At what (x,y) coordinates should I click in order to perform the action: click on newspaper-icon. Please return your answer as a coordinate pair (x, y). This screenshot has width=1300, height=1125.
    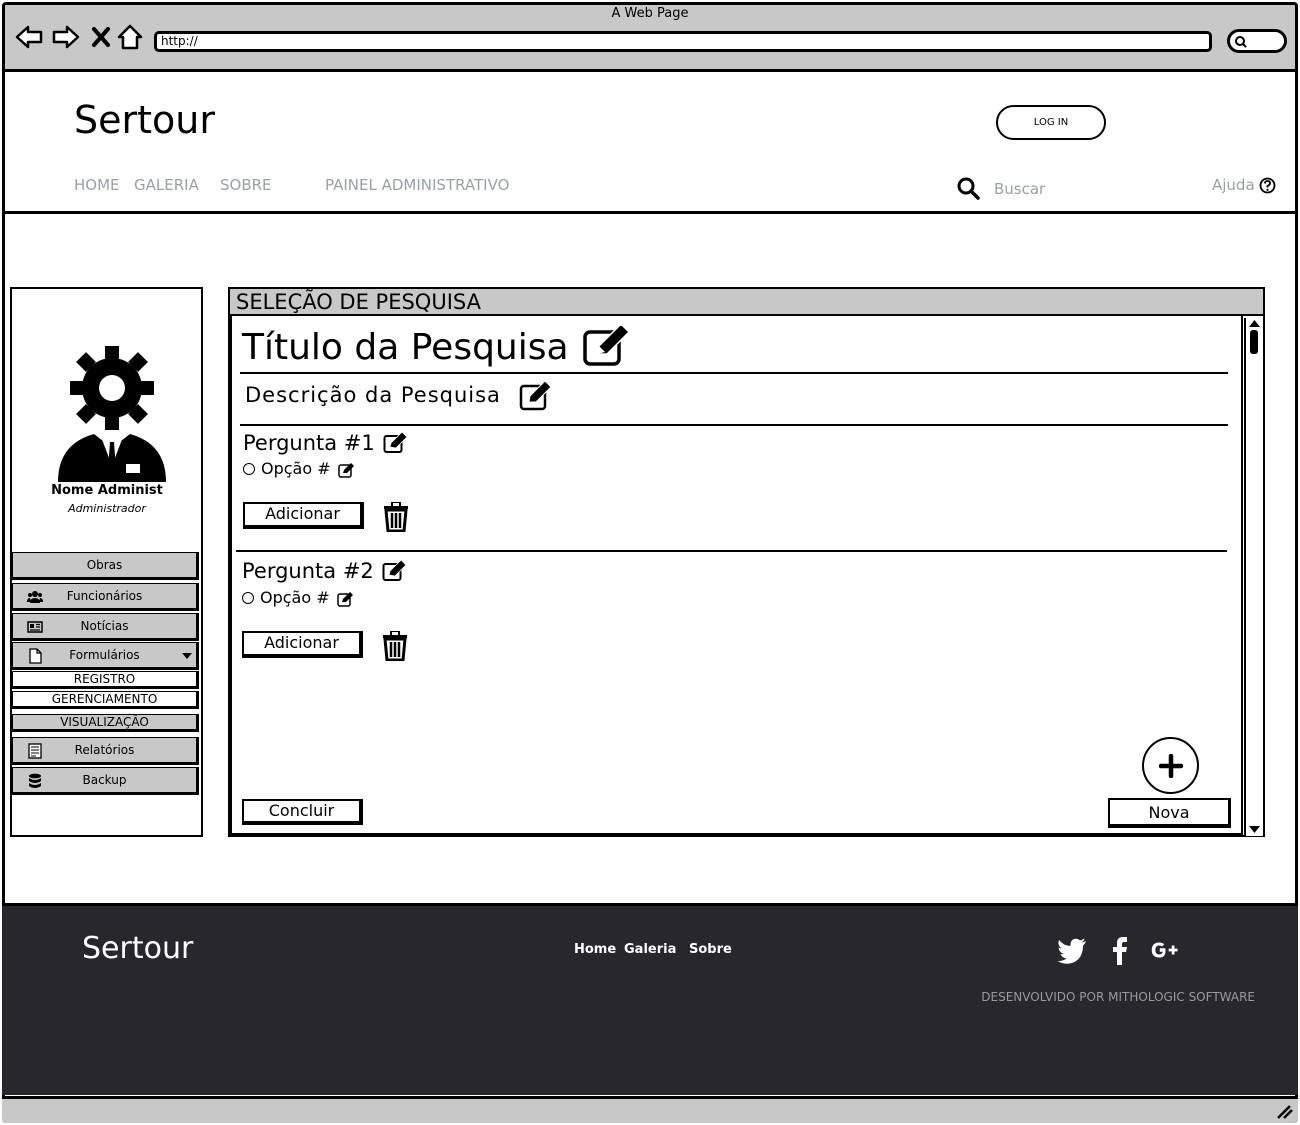
    Looking at the image, I should click on (35, 627).